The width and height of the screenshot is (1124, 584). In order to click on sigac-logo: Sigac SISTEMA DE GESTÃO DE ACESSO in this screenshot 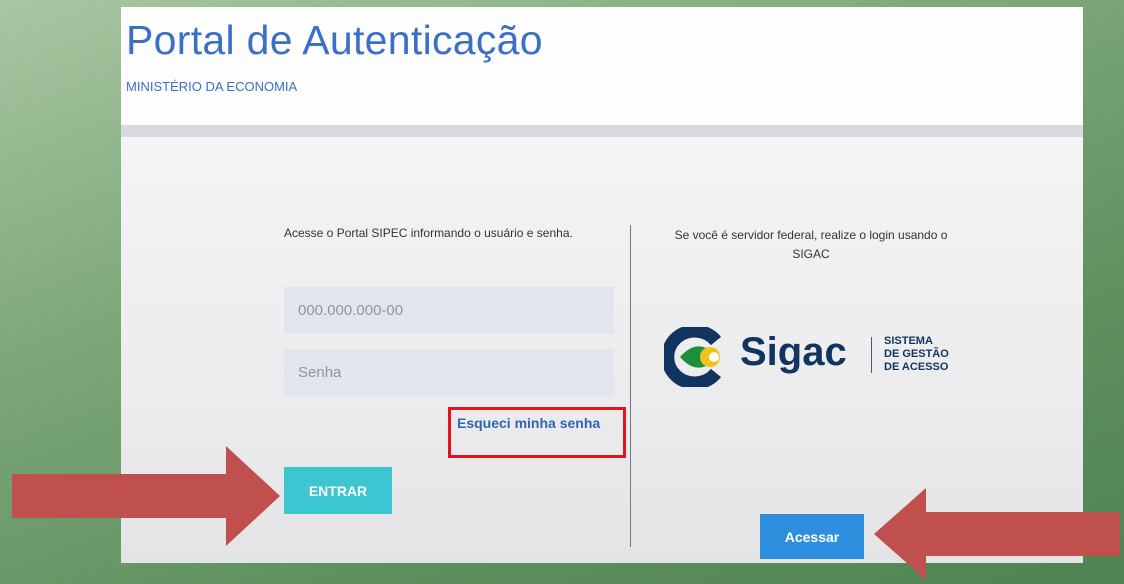, I will do `click(814, 358)`.